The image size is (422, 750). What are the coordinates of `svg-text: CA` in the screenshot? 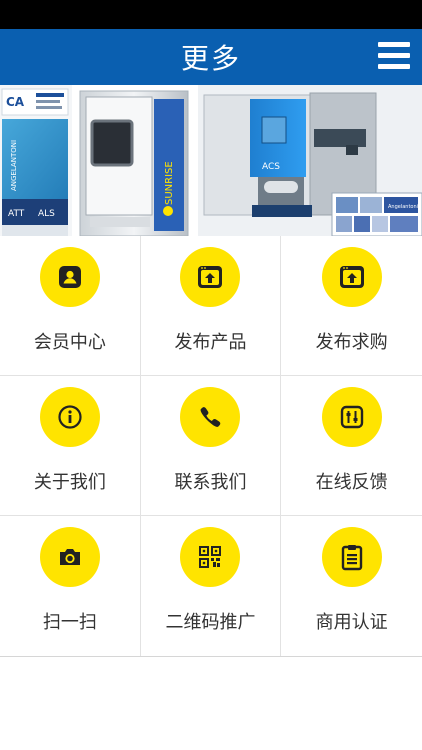 It's located at (15, 102).